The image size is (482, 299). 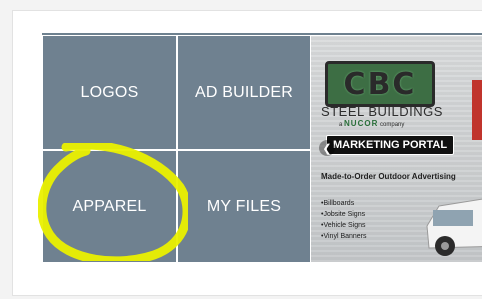 I want to click on top-divider, so click(x=262, y=34).